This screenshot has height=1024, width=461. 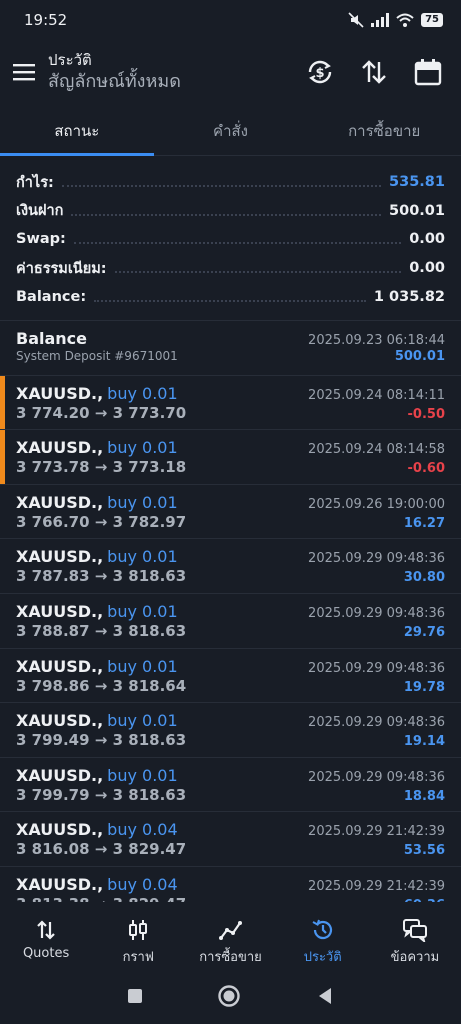 I want to click on header-titles: ประวัติ สัญลักษณ์ทั้งหมด, so click(x=173, y=72).